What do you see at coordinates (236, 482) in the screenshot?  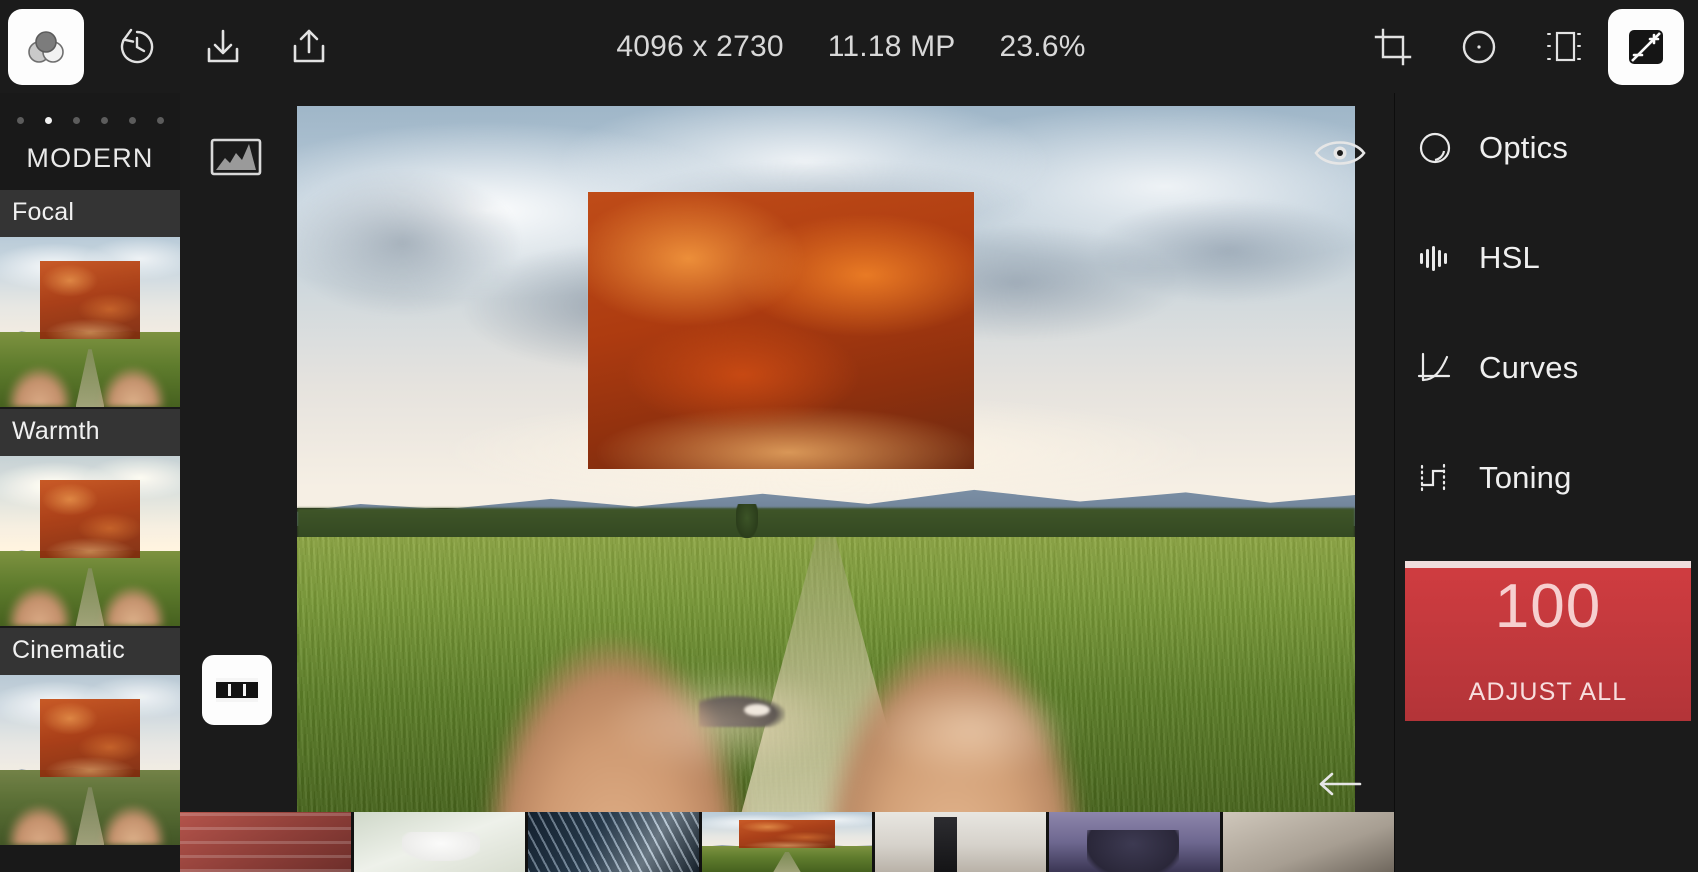 I see `left-tool-rail` at bounding box center [236, 482].